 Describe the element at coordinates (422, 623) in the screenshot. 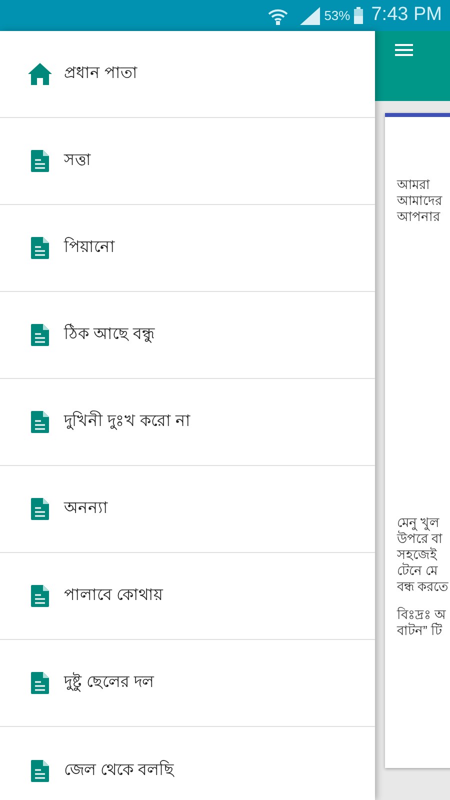

I see `paragraph-text: বিঃদ্রঃ অ বাটন” টি` at that location.